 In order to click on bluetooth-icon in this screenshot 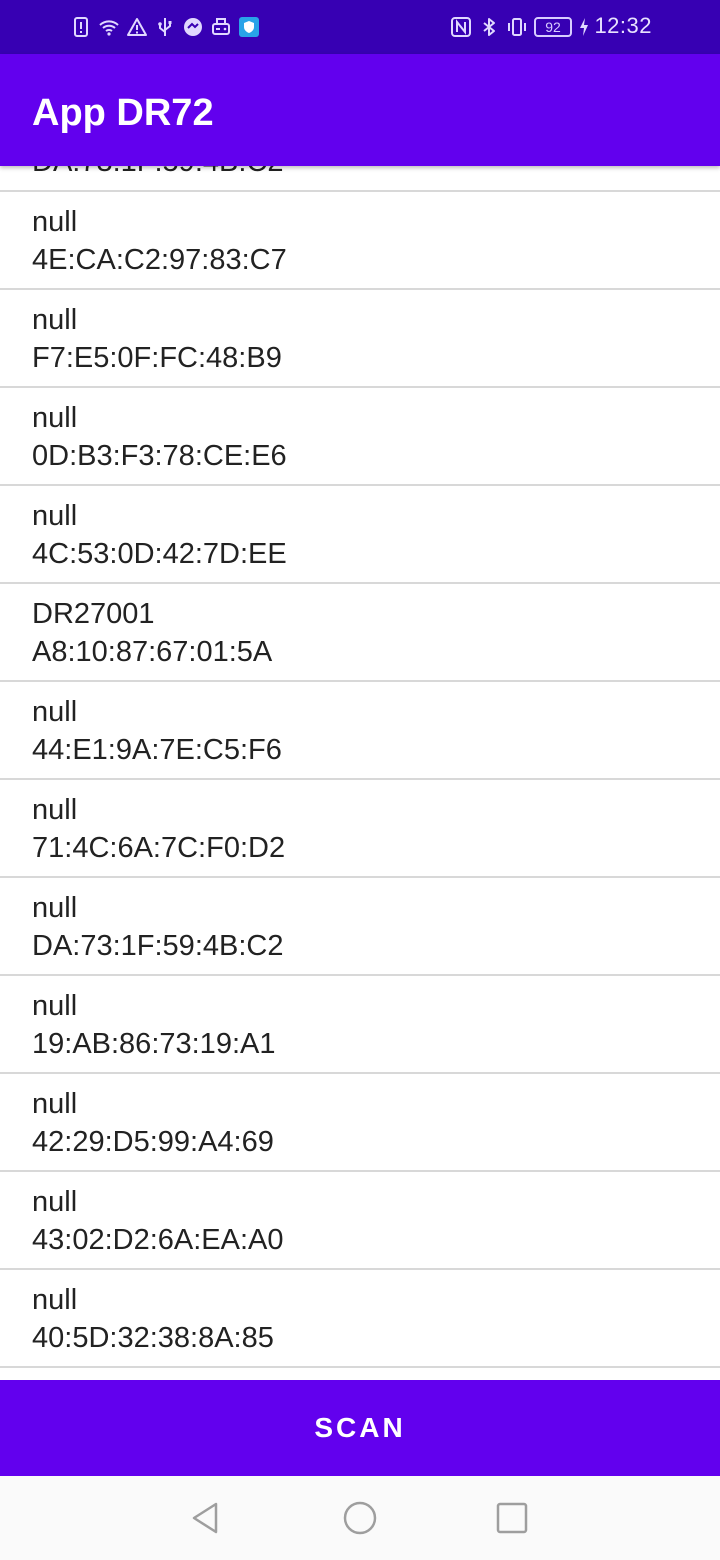, I will do `click(489, 27)`.